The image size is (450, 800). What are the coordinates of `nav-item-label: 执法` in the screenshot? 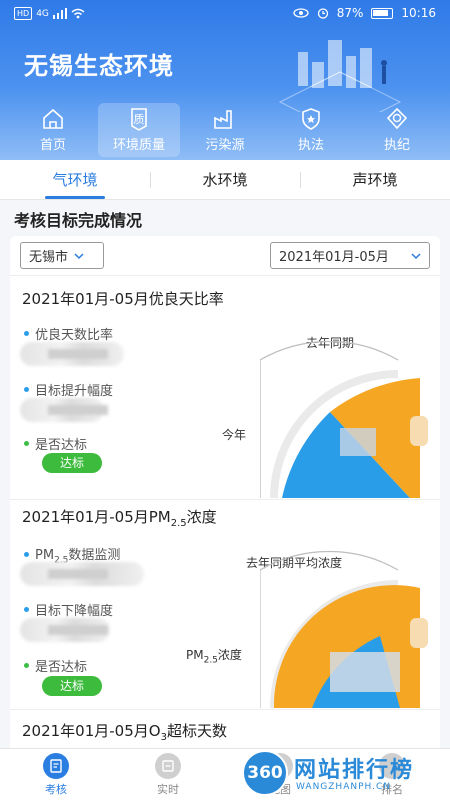 It's located at (310, 145).